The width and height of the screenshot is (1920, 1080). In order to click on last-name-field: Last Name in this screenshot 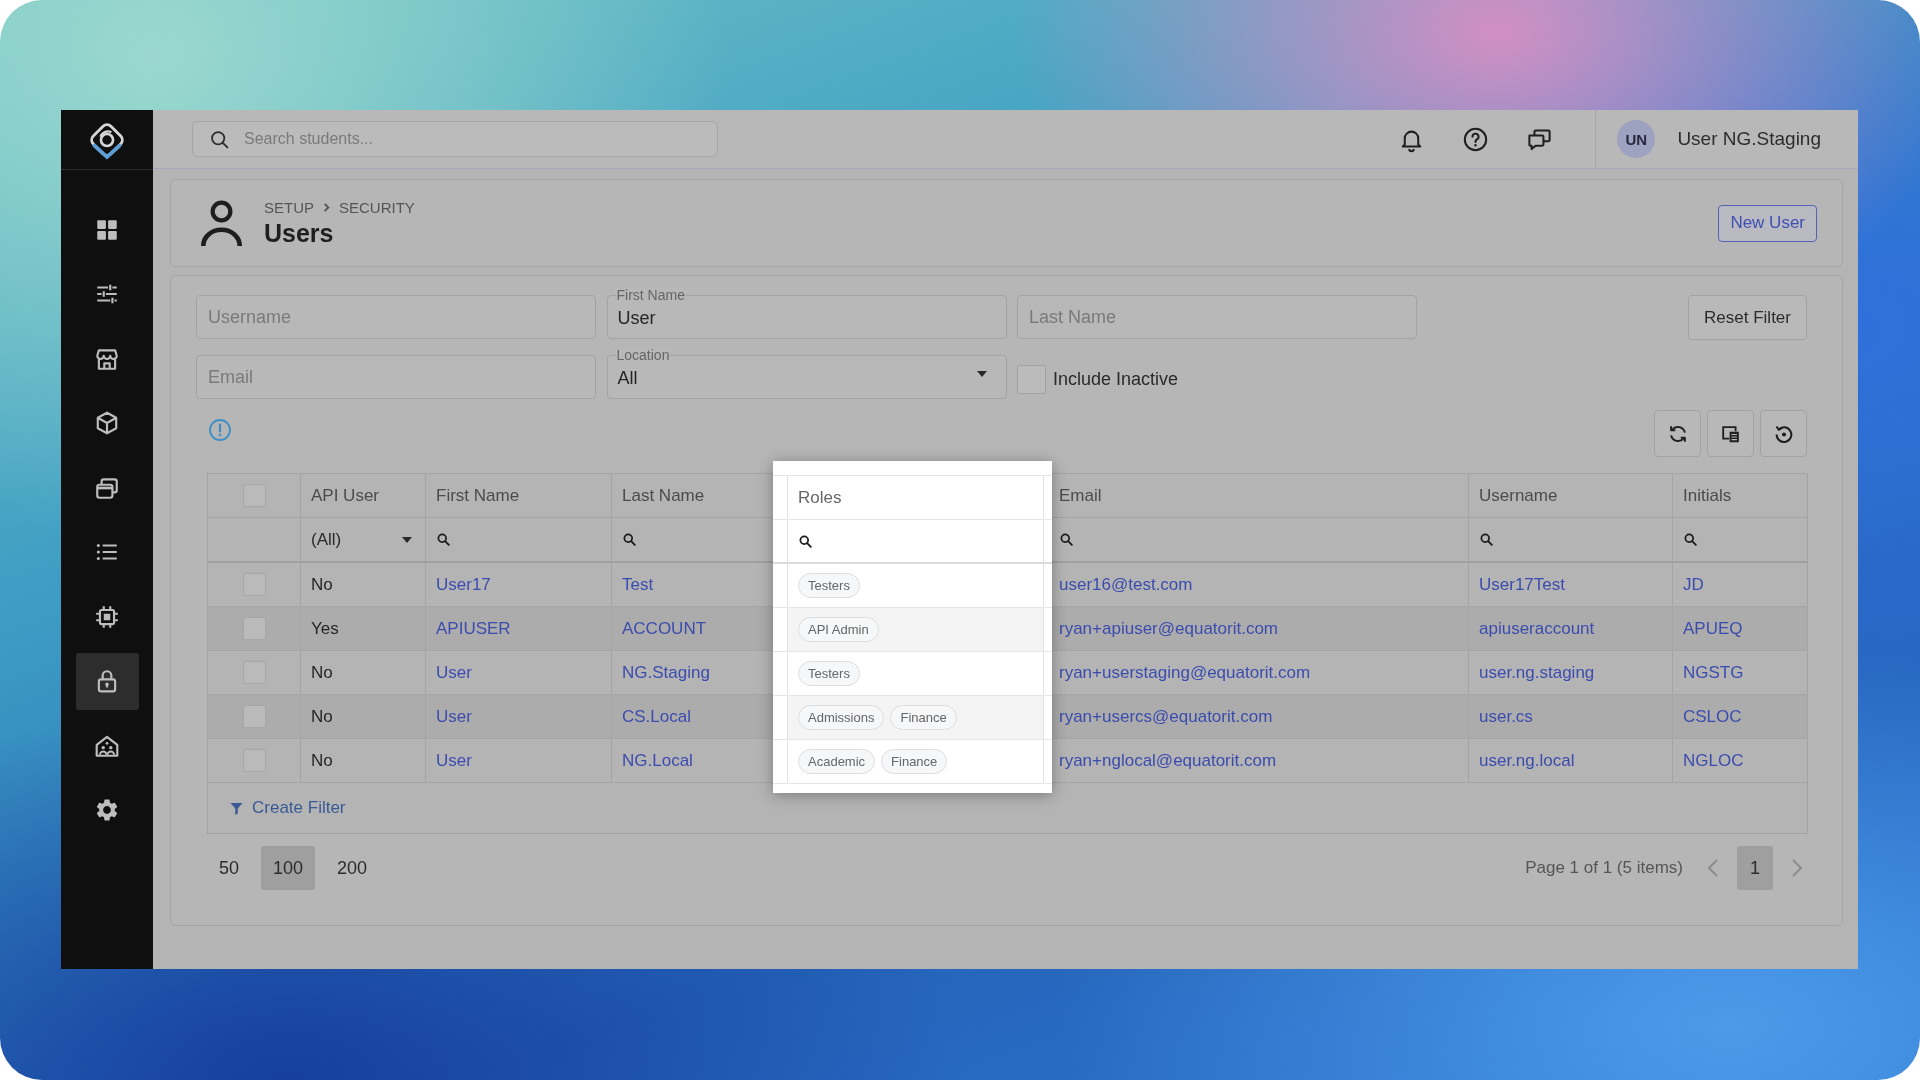, I will do `click(1217, 317)`.